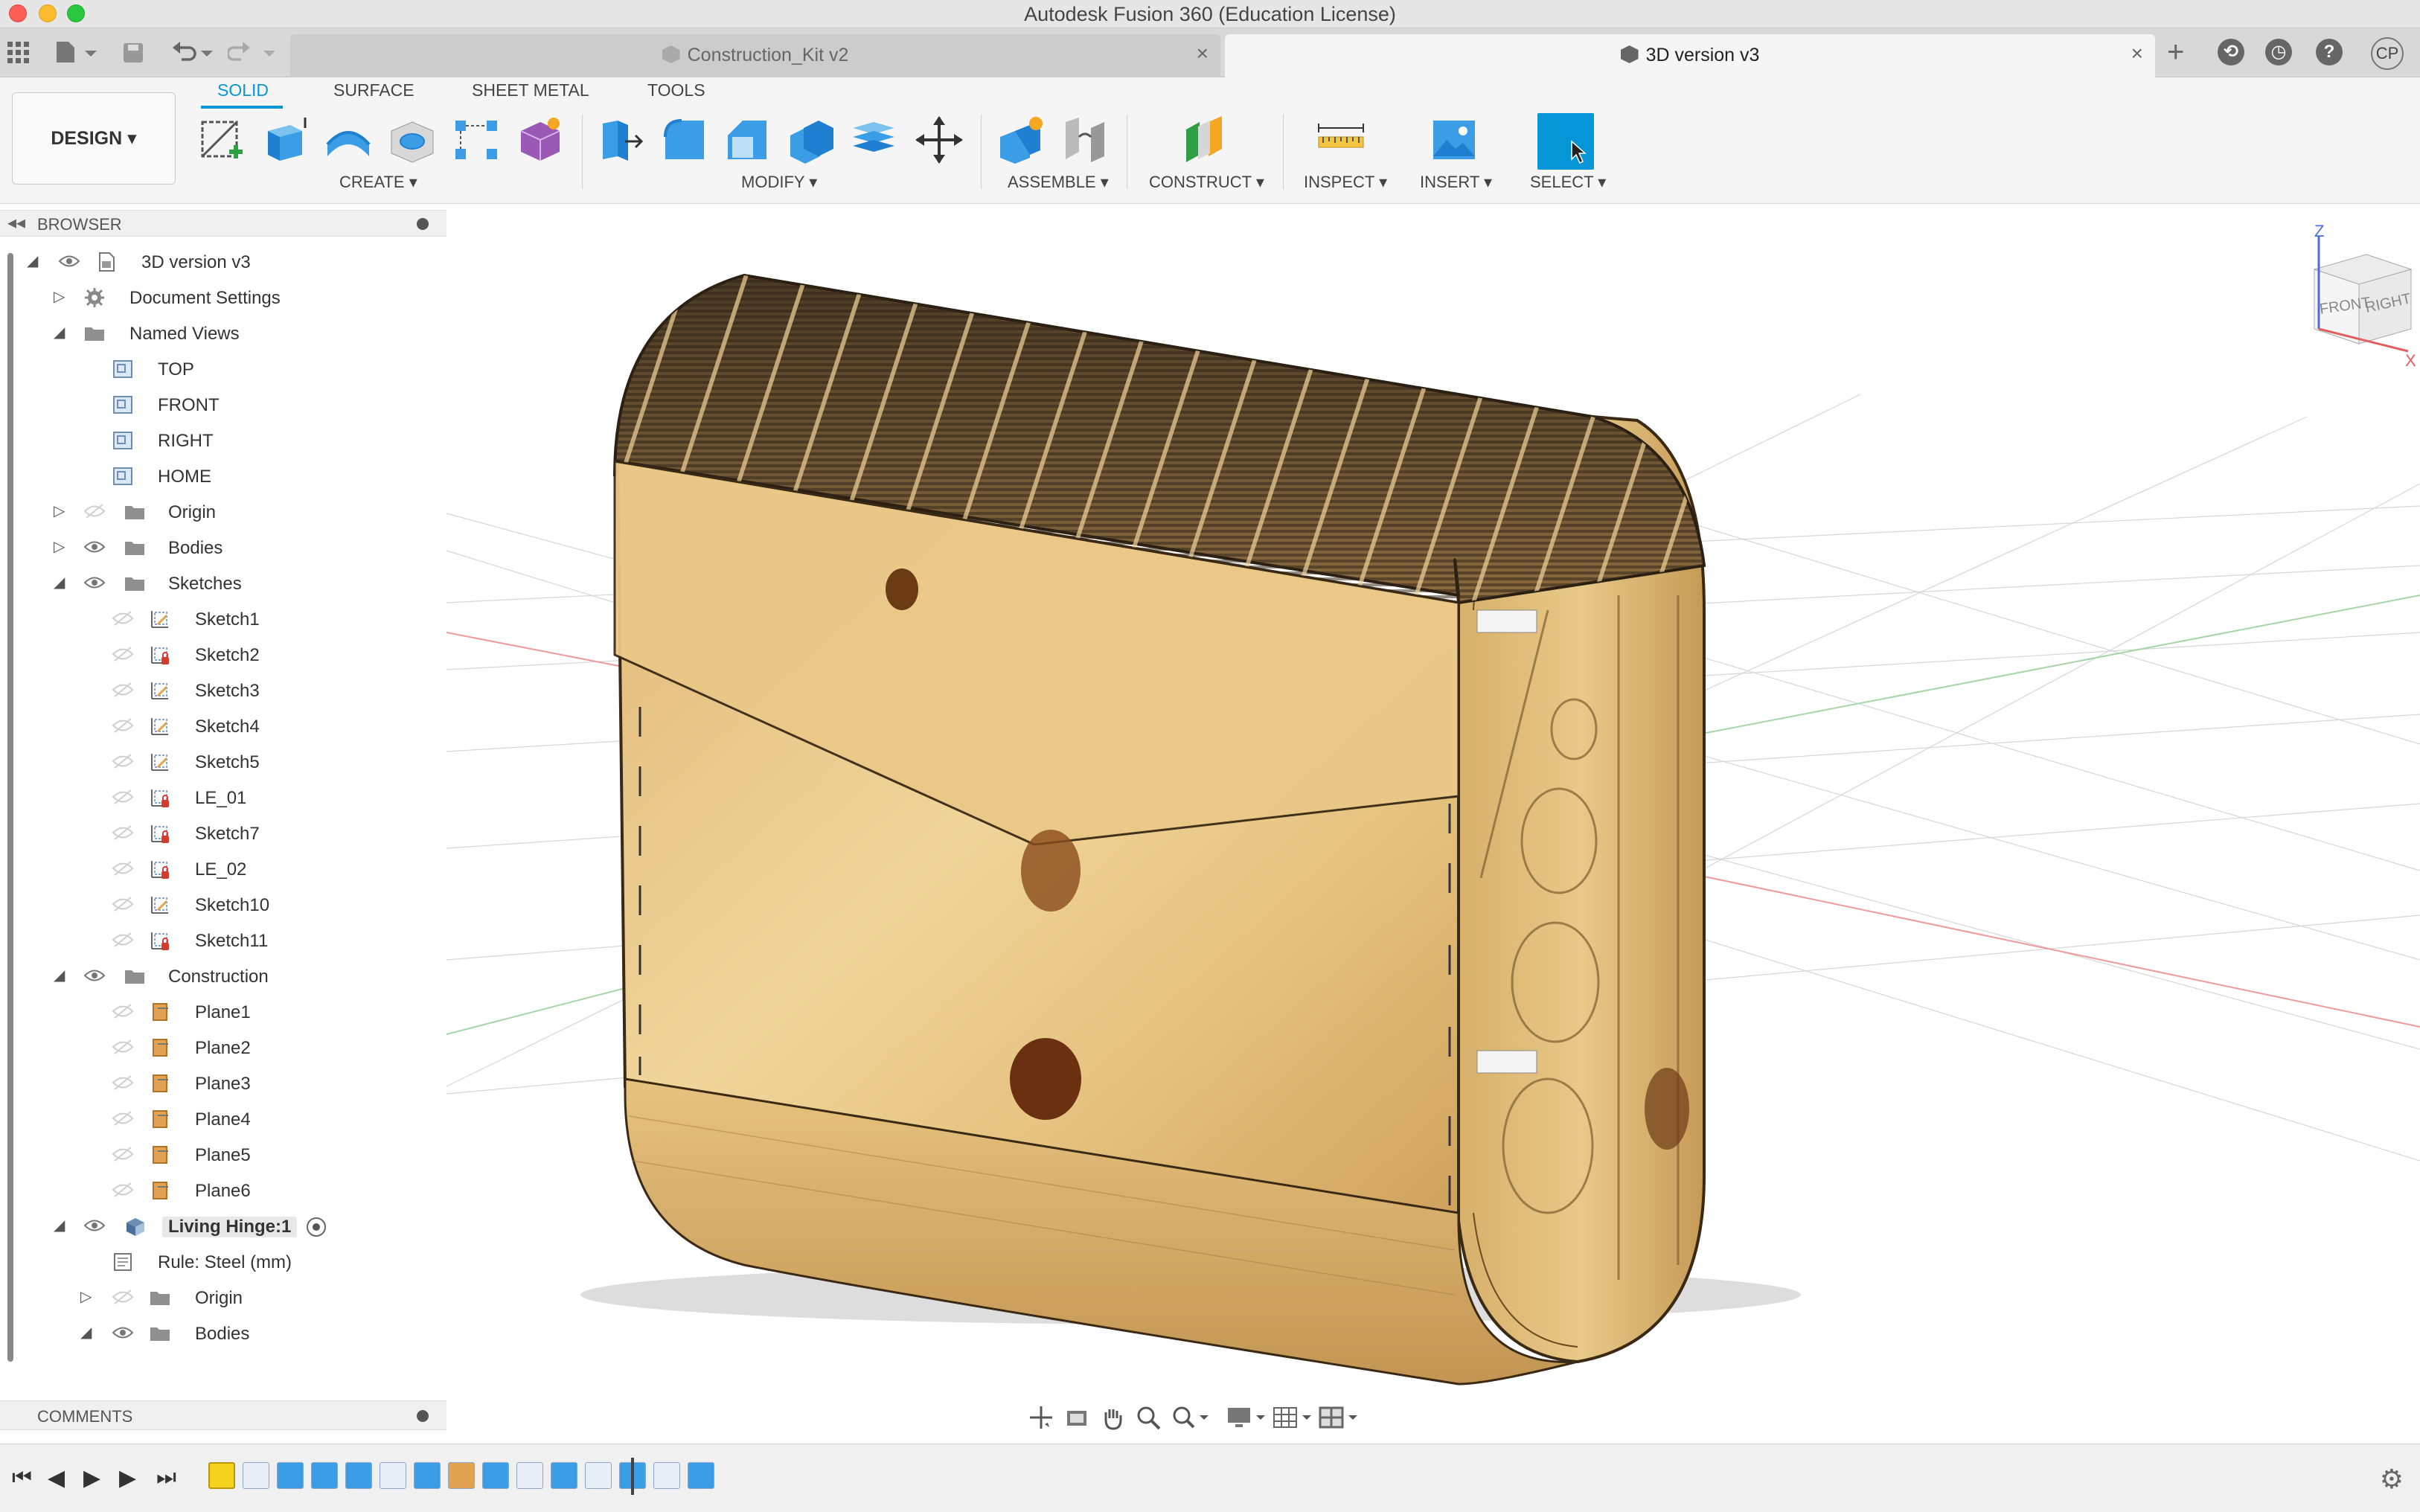 The image size is (2420, 1512). What do you see at coordinates (530, 90) in the screenshot?
I see `tab-sheet-metal: SHEET METAL` at bounding box center [530, 90].